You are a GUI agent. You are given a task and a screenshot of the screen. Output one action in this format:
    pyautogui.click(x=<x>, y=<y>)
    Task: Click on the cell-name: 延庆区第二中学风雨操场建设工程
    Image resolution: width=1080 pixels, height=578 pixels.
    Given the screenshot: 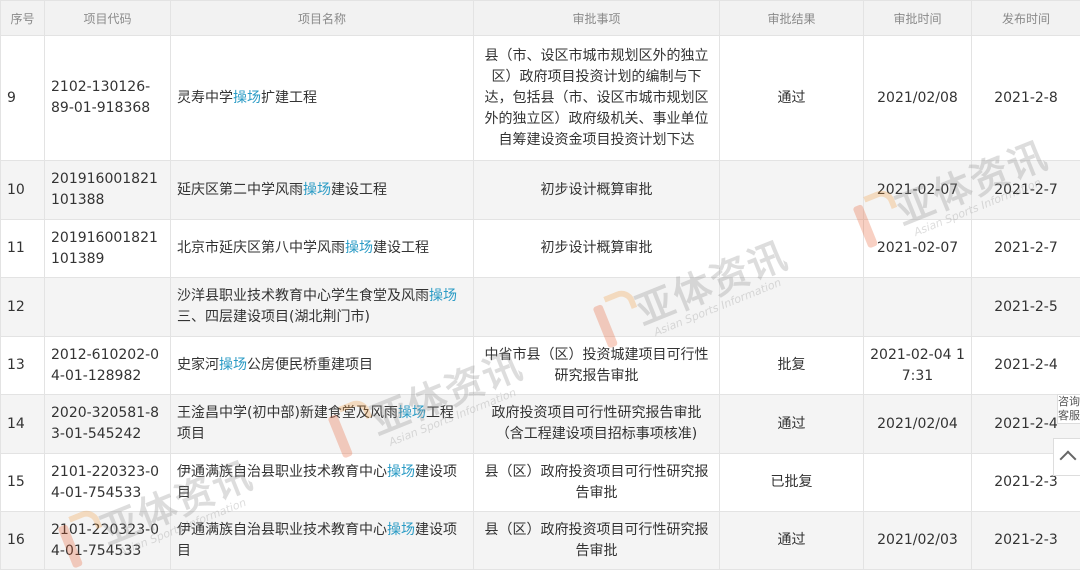 What is the action you would take?
    pyautogui.click(x=322, y=190)
    